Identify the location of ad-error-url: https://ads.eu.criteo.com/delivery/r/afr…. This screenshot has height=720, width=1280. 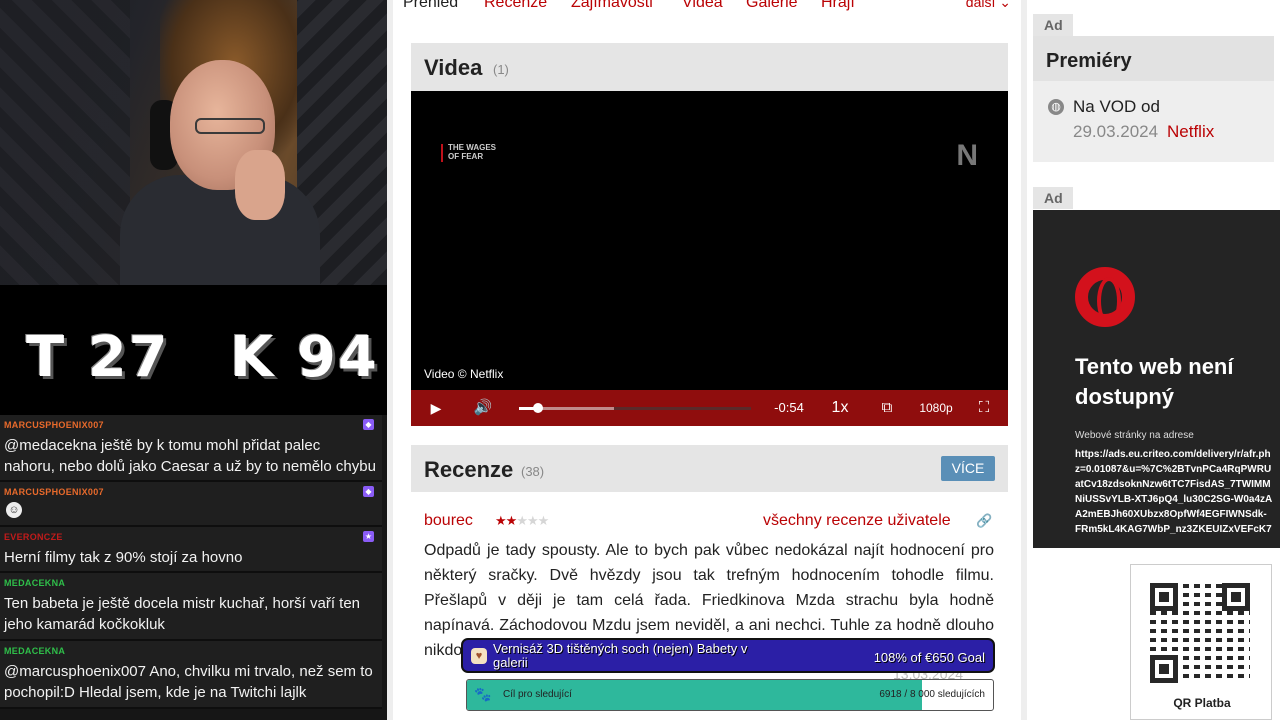
(1177, 492).